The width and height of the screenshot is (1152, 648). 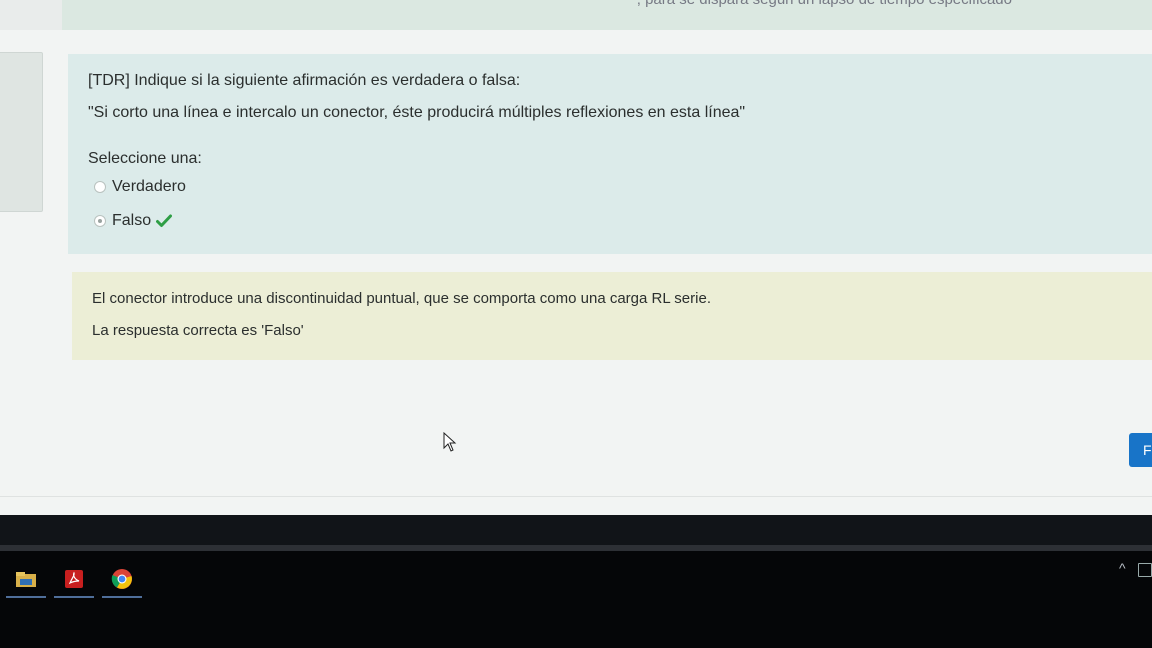 I want to click on radio-falso, so click(x=100, y=221).